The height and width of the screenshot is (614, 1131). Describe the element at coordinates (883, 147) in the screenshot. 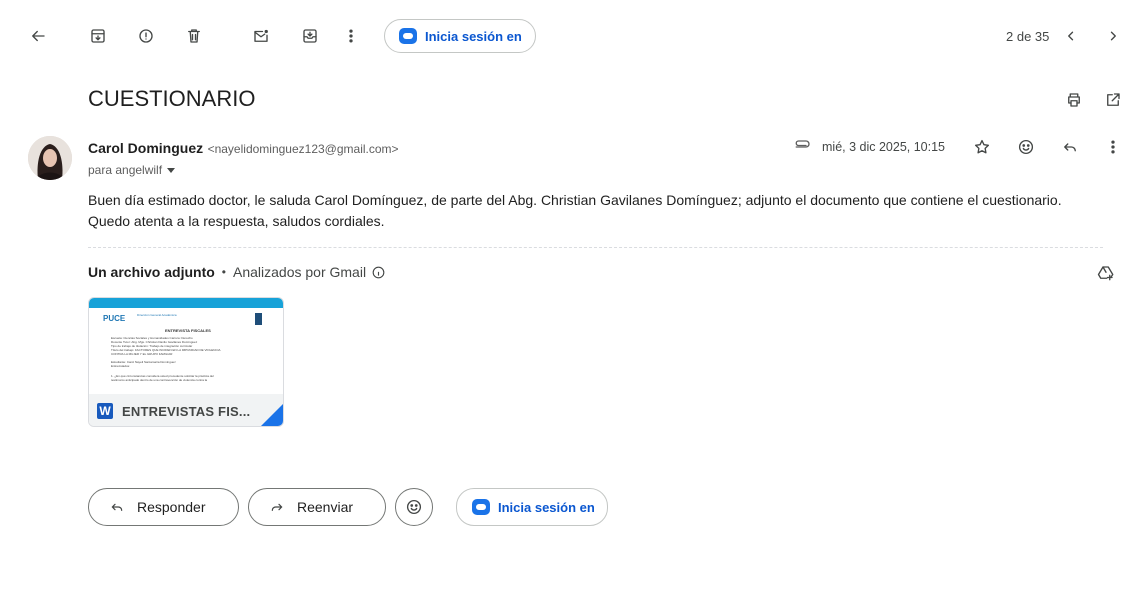

I see `email-date: mié, 3 dic 2025, 10:15` at that location.